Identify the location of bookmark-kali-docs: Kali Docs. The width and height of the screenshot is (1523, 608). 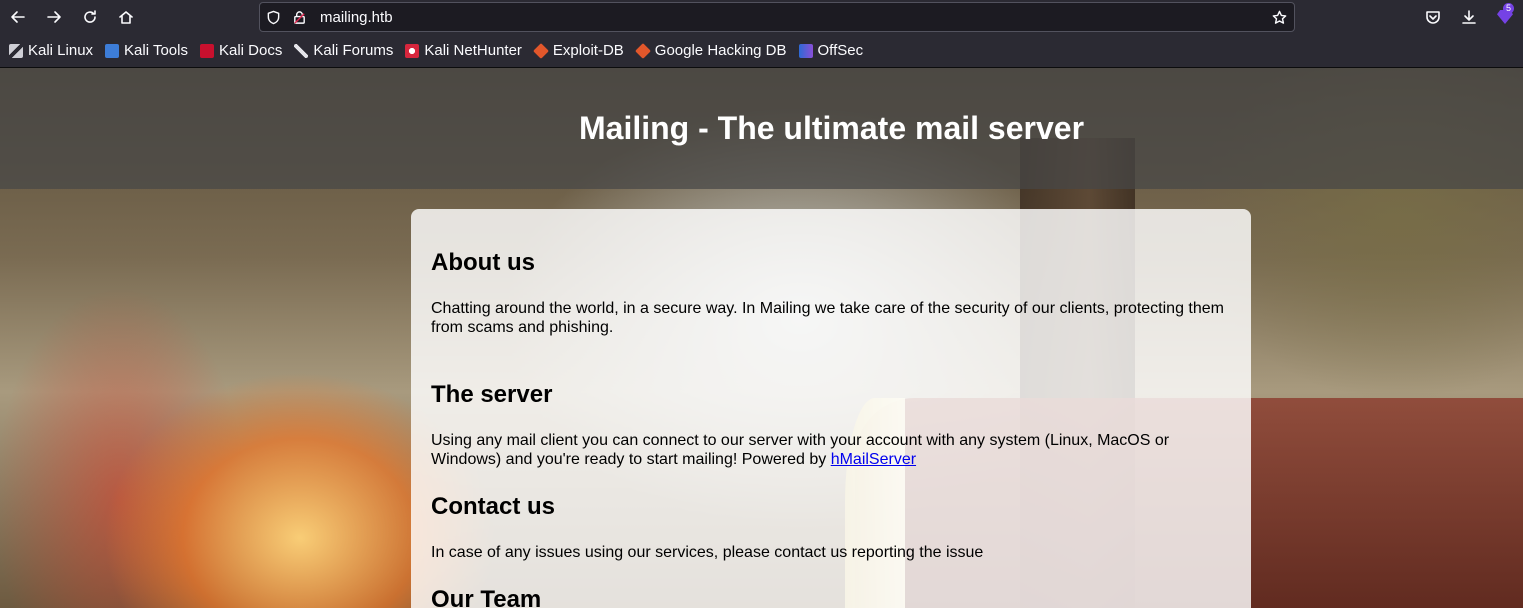
(241, 51).